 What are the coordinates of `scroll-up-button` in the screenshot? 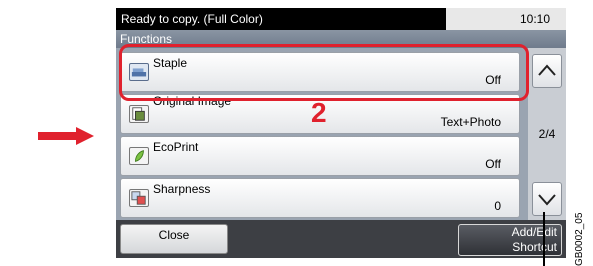 It's located at (547, 71).